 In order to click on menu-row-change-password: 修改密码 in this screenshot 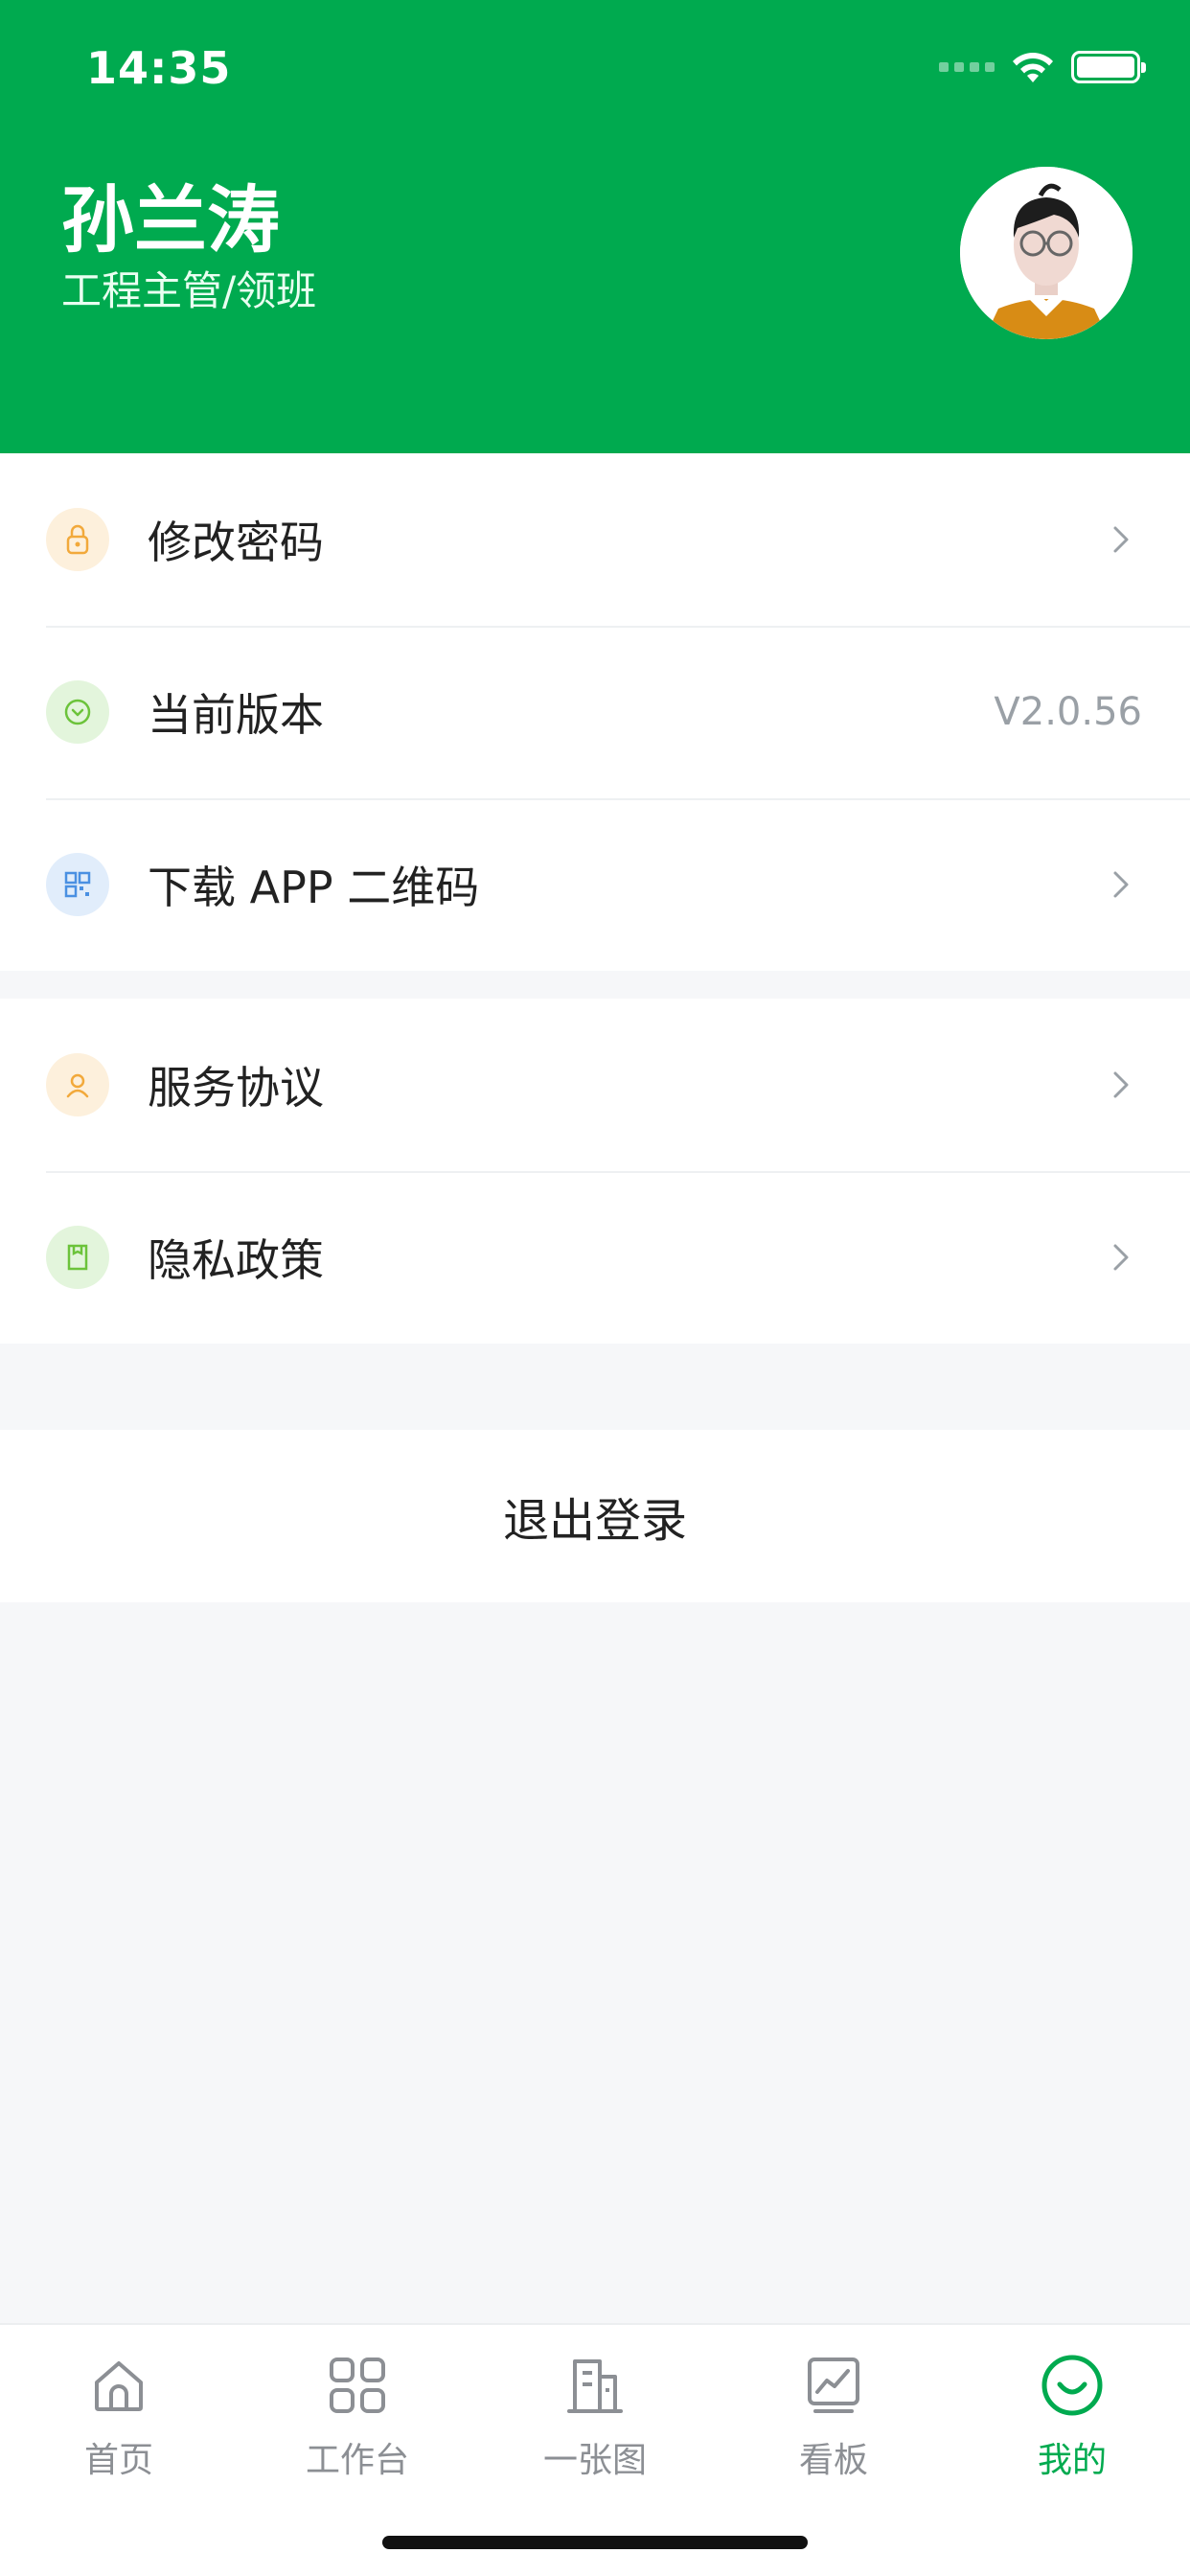, I will do `click(595, 539)`.